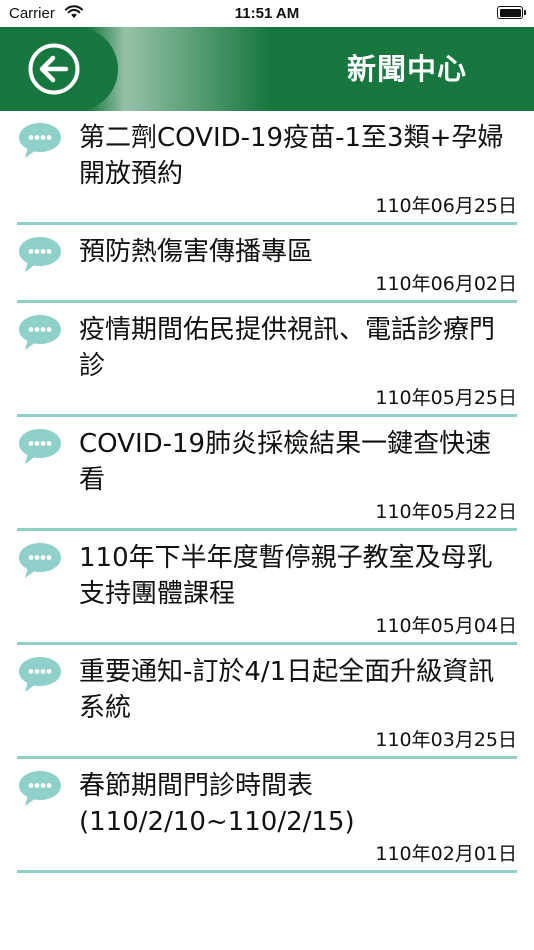 The width and height of the screenshot is (534, 950). I want to click on news-date: 110年03月25日, so click(446, 740).